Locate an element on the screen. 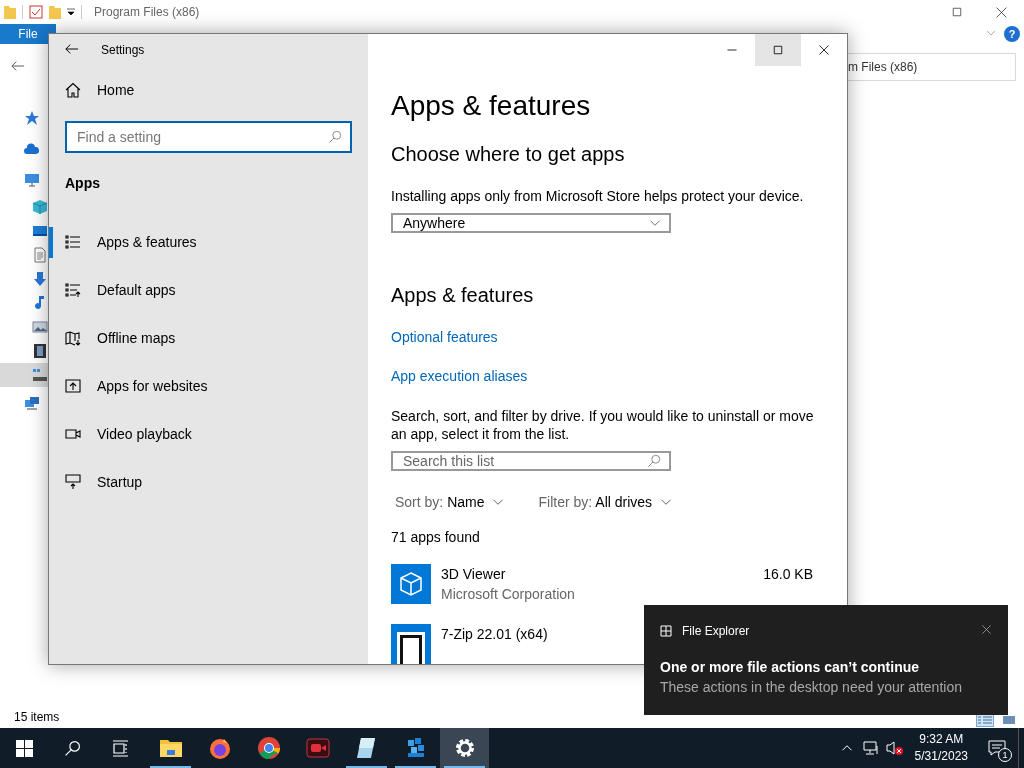 The image size is (1024, 768). clock: 9:32 AM 5/31/2023 is located at coordinates (941, 748).